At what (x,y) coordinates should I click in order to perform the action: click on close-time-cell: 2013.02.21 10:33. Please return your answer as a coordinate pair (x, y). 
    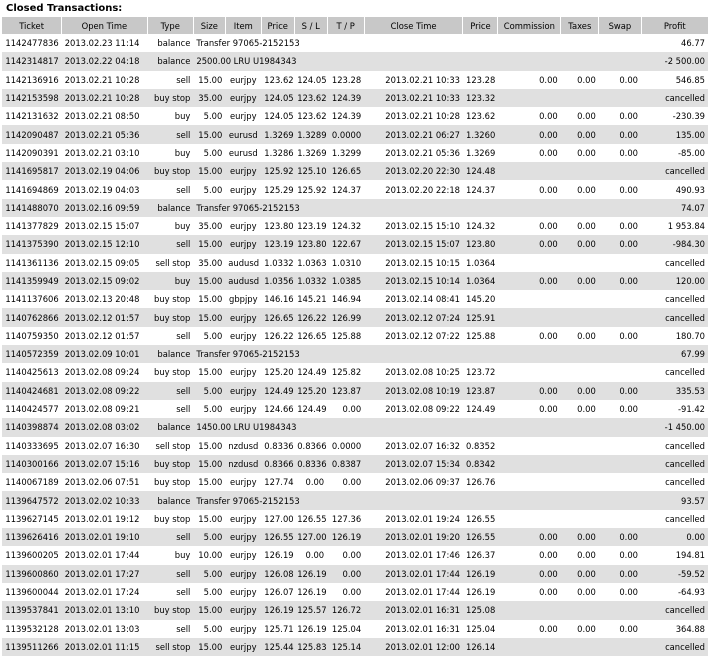
    Looking at the image, I should click on (422, 79).